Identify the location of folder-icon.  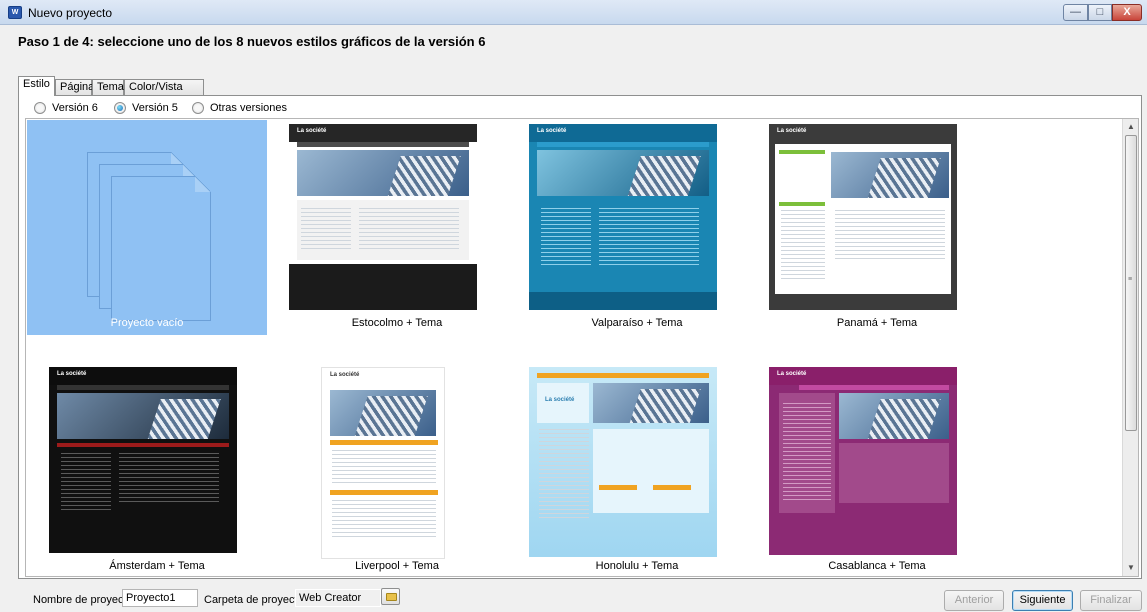
(391, 597).